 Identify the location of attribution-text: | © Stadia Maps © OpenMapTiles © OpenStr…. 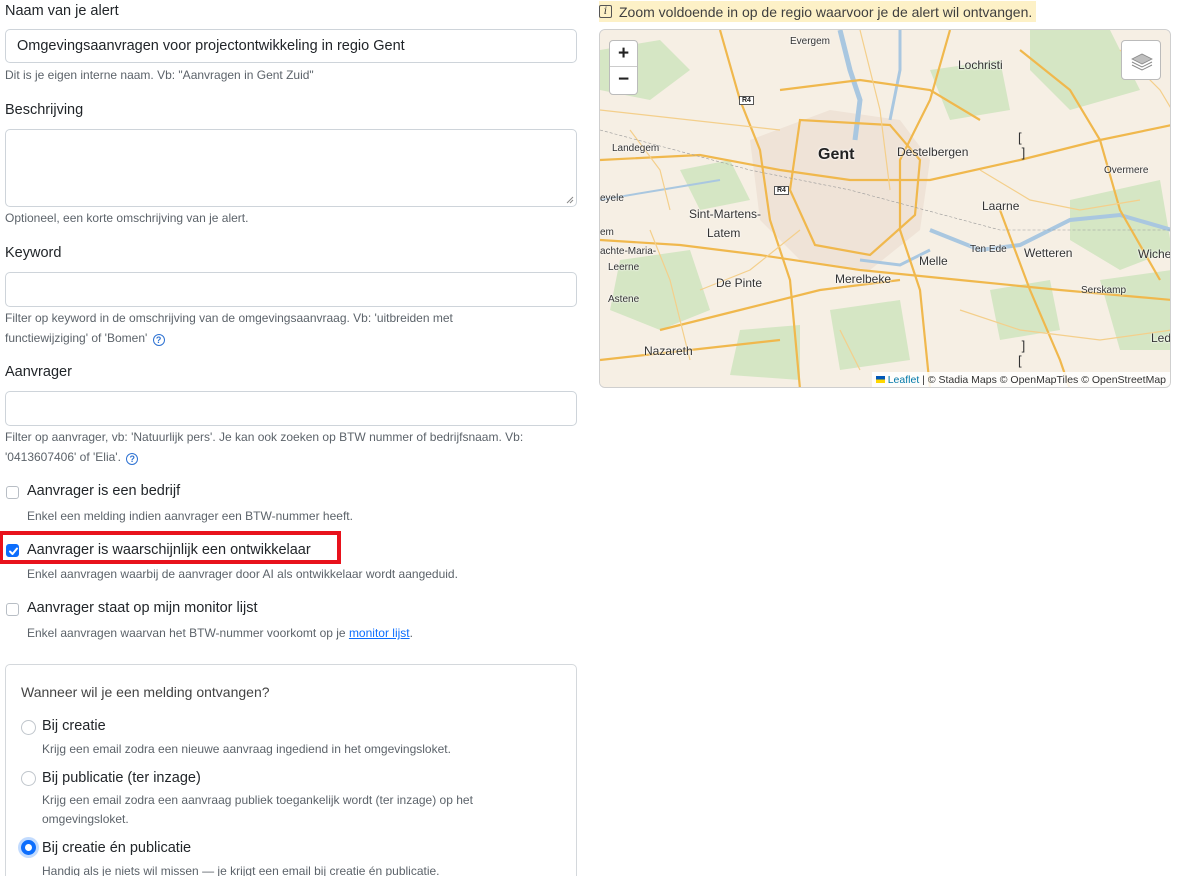
(1044, 379).